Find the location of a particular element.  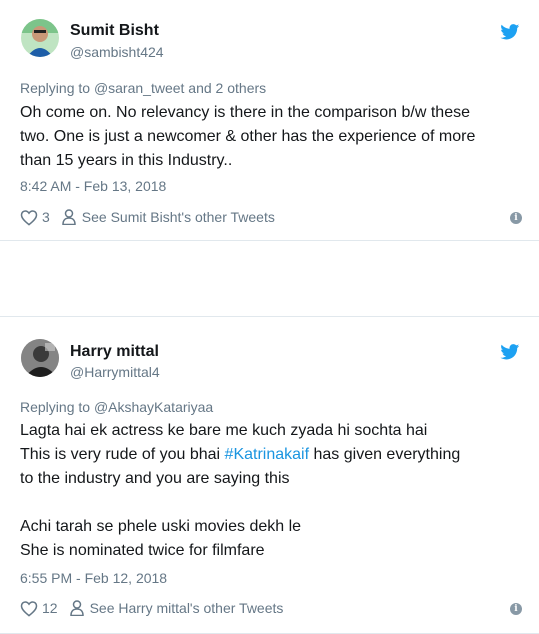

hashtag-link: #Katrinakaif is located at coordinates (267, 454).